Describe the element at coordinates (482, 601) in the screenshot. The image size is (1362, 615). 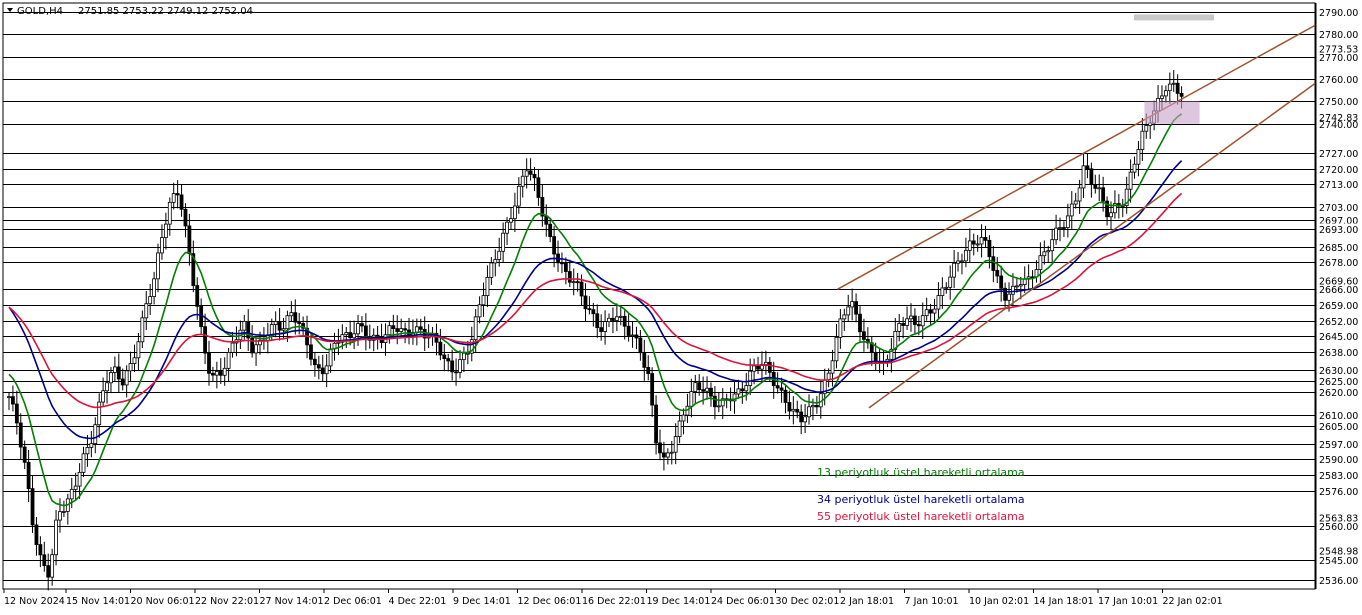
I see `time-label-7: 9 Dec 14:01` at that location.